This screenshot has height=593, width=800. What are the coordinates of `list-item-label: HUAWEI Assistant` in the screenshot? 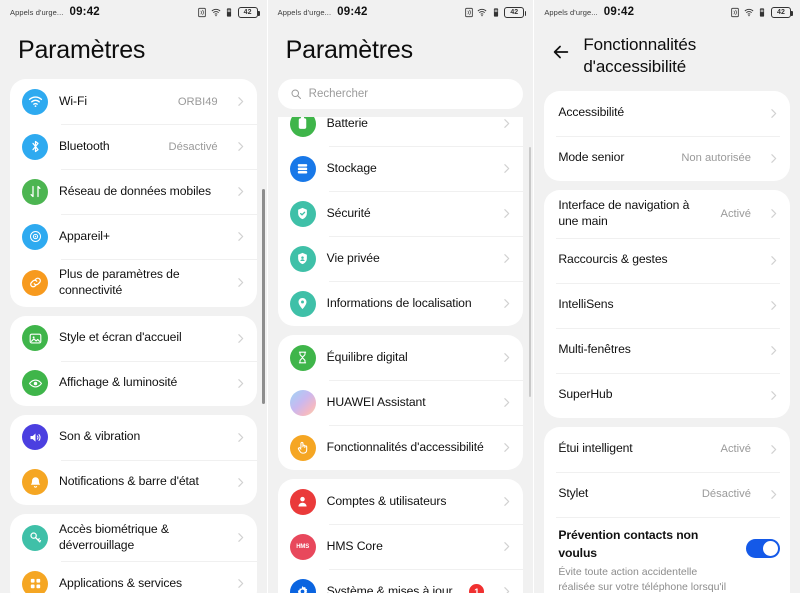 It's located at (376, 401).